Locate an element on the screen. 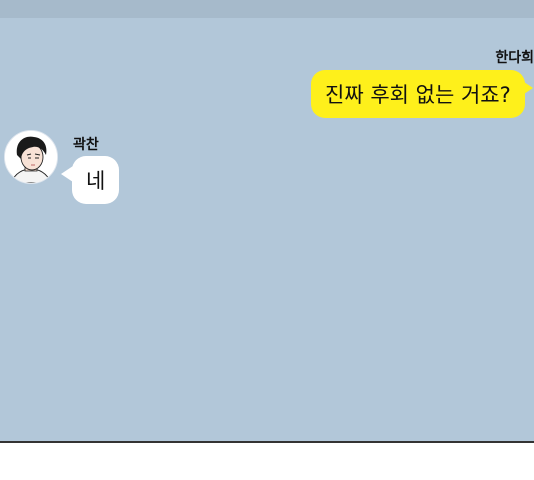  message-text: 진짜 후회 없는 거죠? is located at coordinates (418, 95).